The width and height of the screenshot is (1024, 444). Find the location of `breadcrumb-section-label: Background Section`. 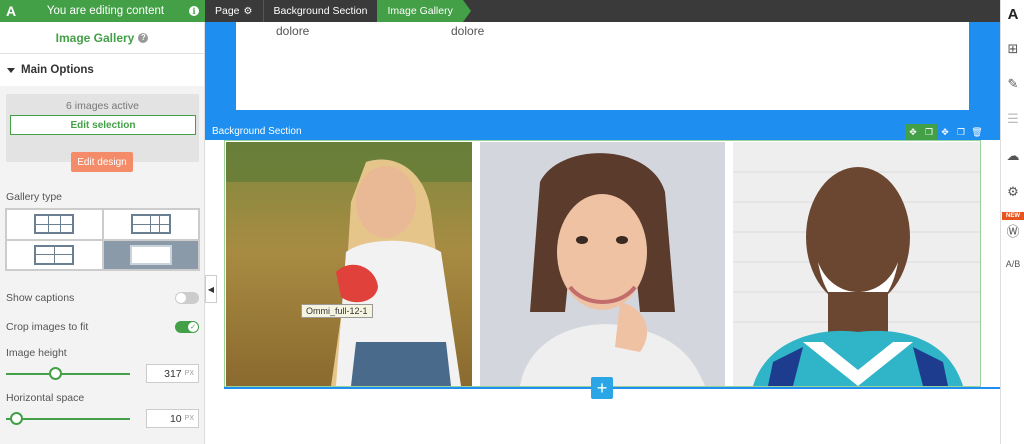

breadcrumb-section-label: Background Section is located at coordinates (320, 11).